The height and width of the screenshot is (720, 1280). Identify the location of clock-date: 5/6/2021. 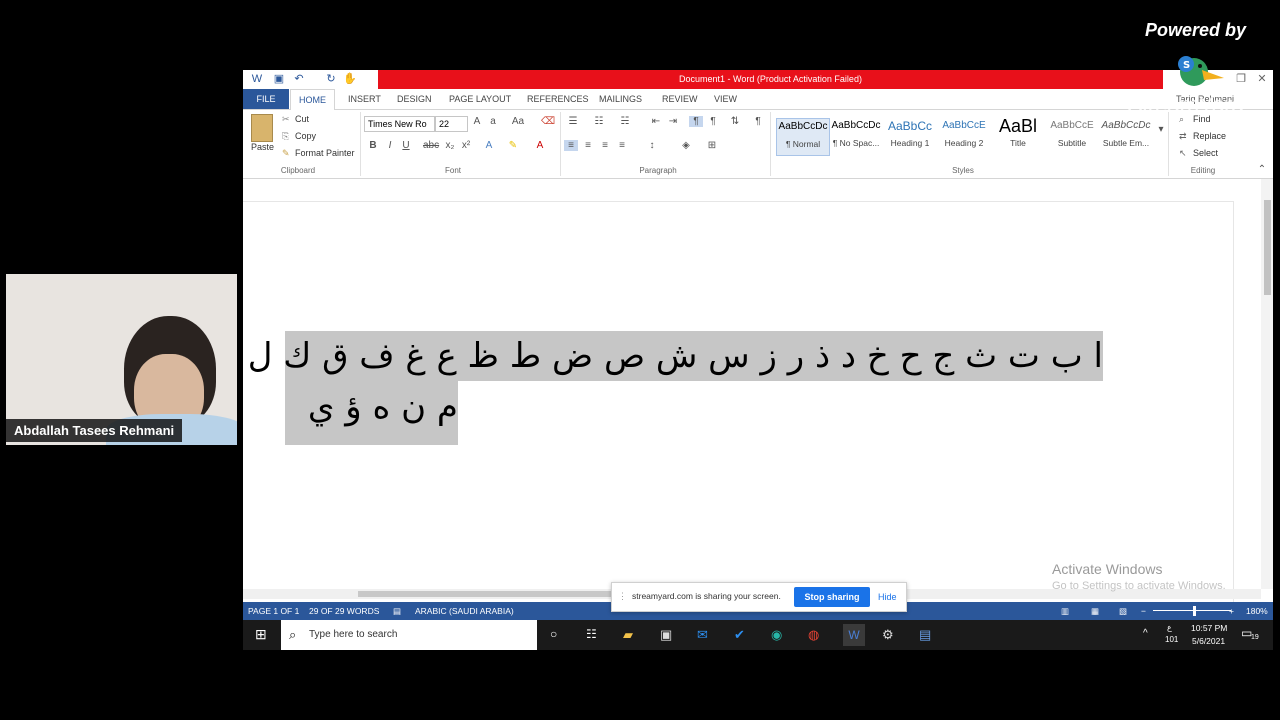
(1208, 641).